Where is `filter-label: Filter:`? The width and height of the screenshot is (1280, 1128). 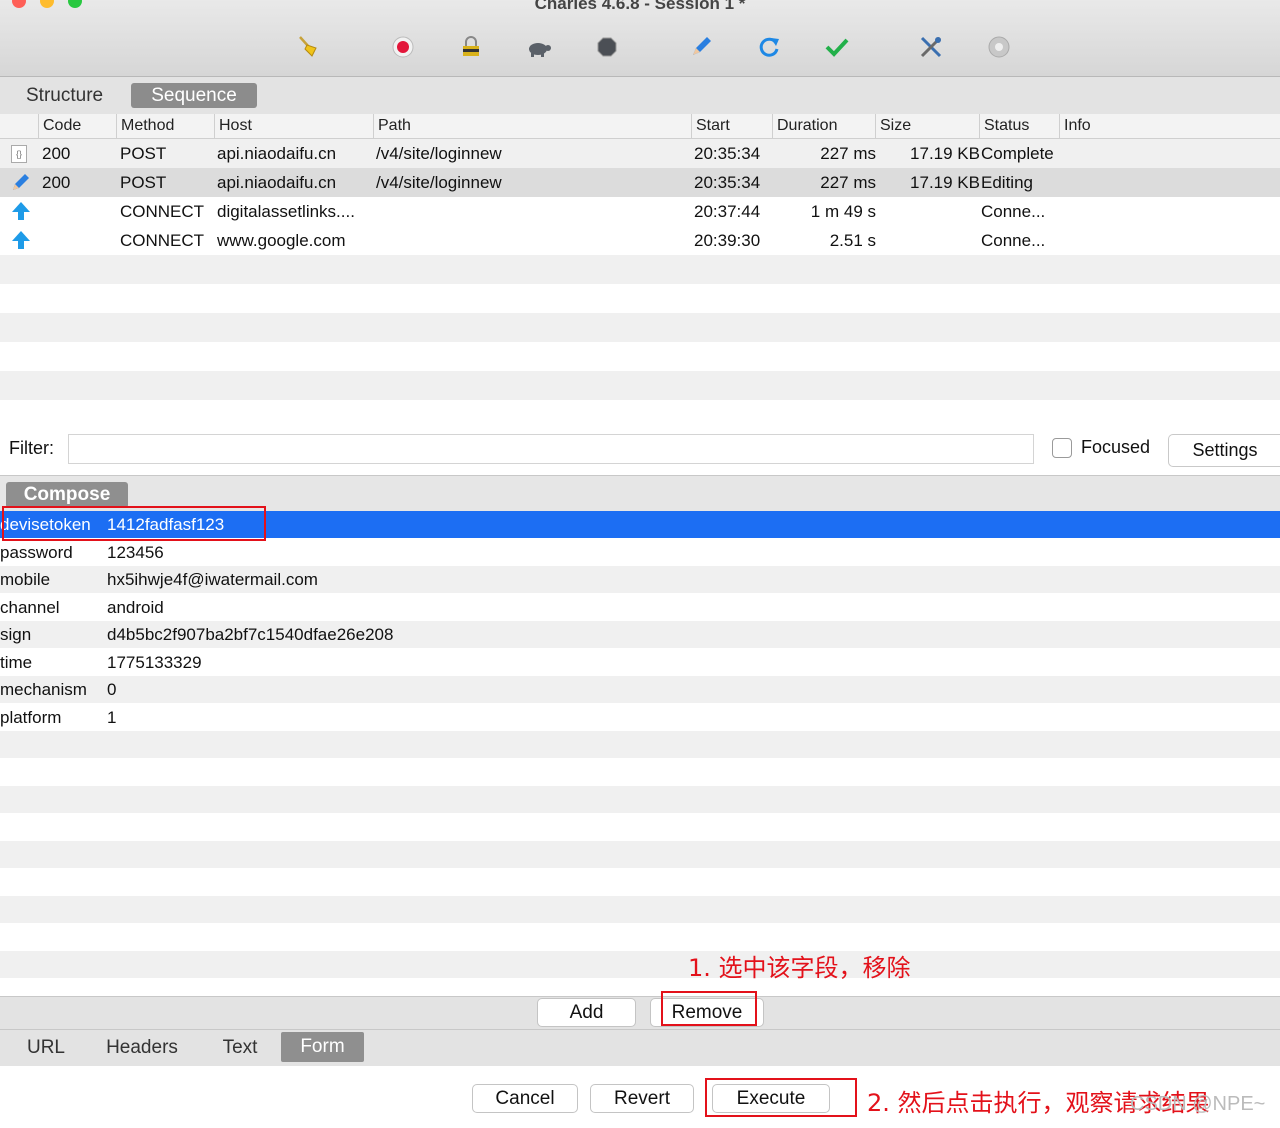
filter-label: Filter: is located at coordinates (31, 448).